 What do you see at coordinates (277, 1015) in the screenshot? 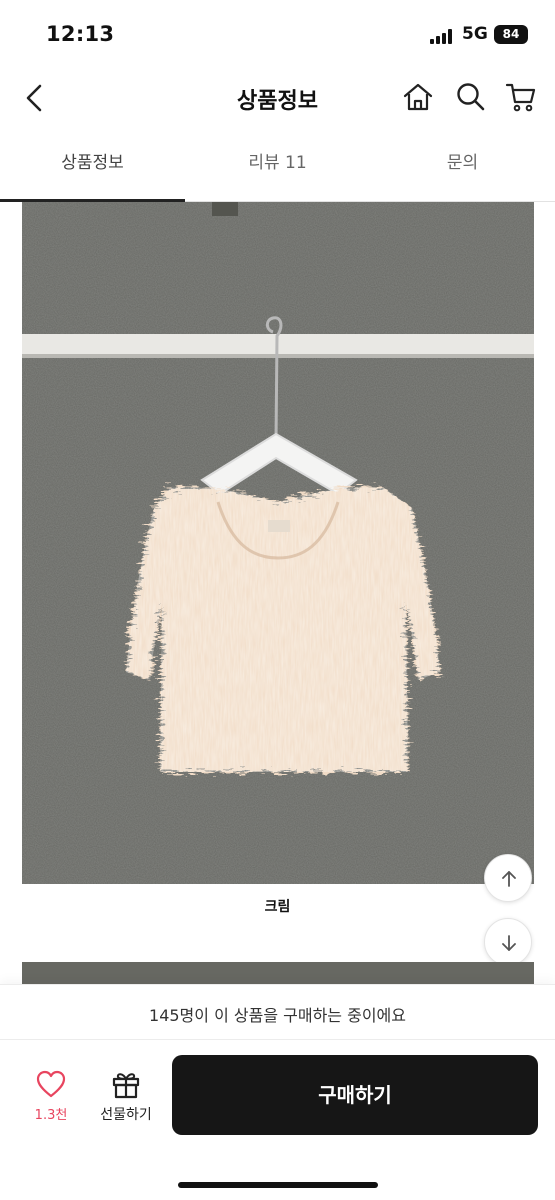
I see `purchase-activity-text: 145명이 이 상품을 구매하는 중이에요` at bounding box center [277, 1015].